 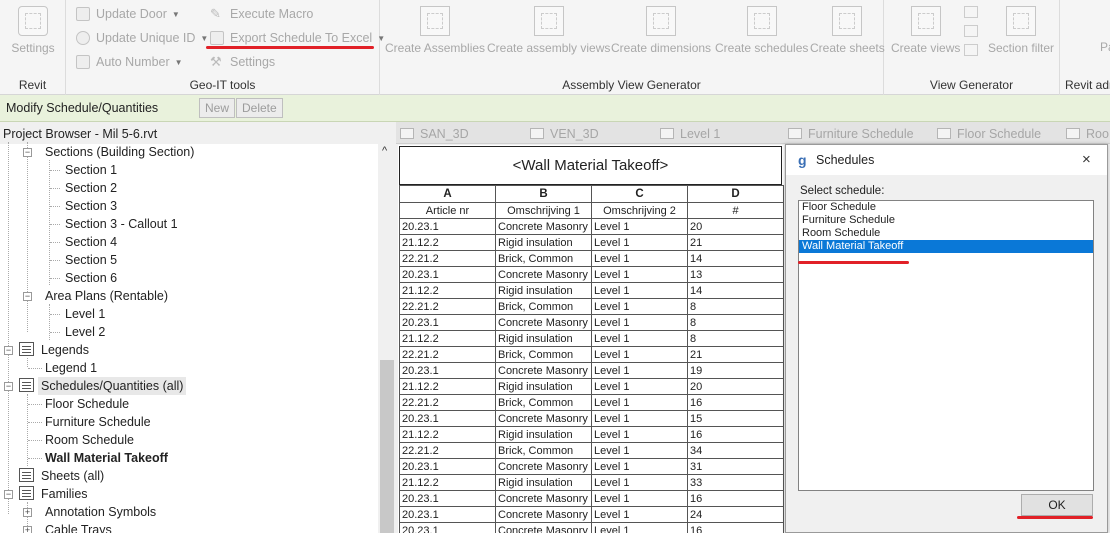 What do you see at coordinates (661, 30) in the screenshot?
I see `create-dimensions-button: Create dimensions` at bounding box center [661, 30].